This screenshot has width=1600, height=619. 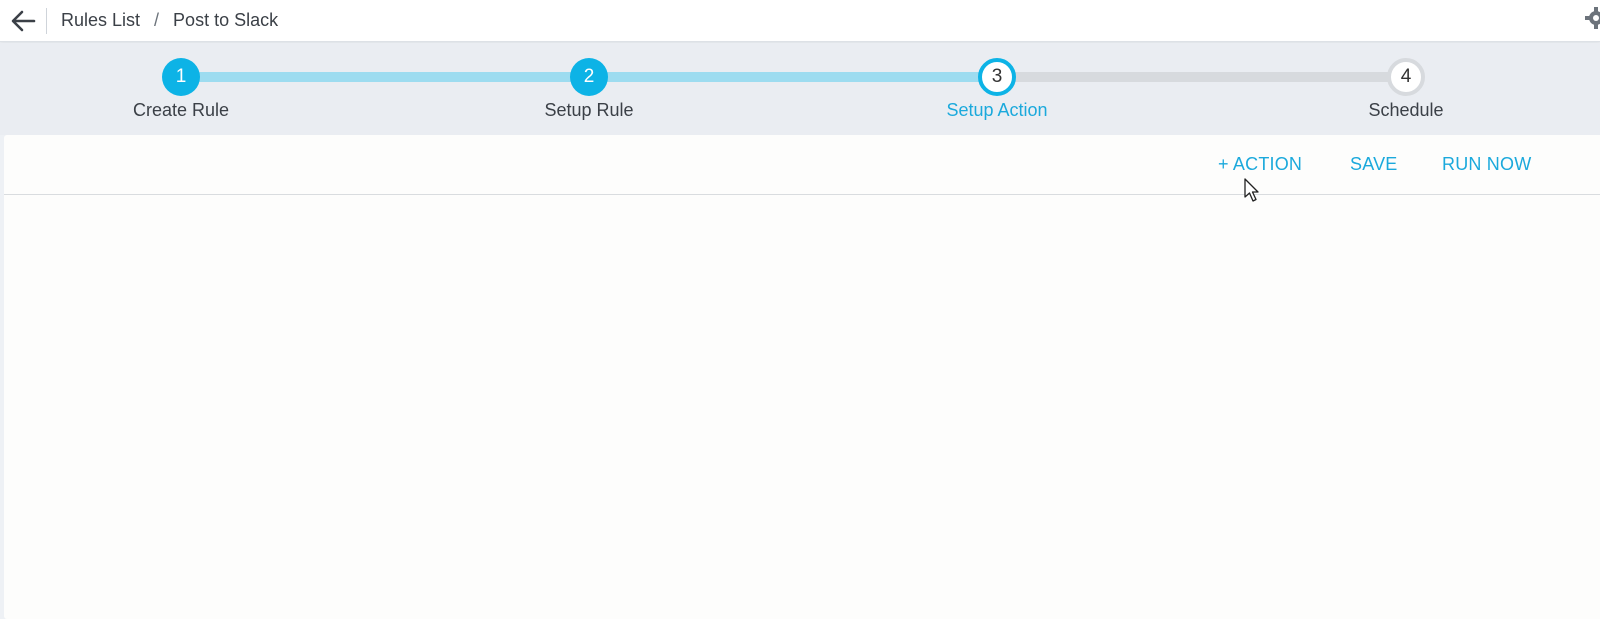 I want to click on step-number: 2, so click(x=589, y=77).